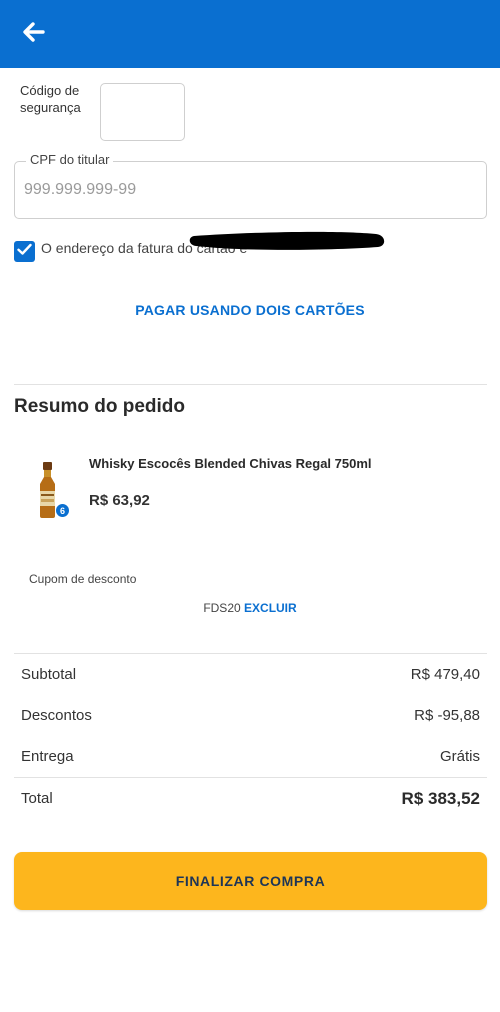 The image size is (500, 1012). I want to click on cpf-input, so click(249, 190).